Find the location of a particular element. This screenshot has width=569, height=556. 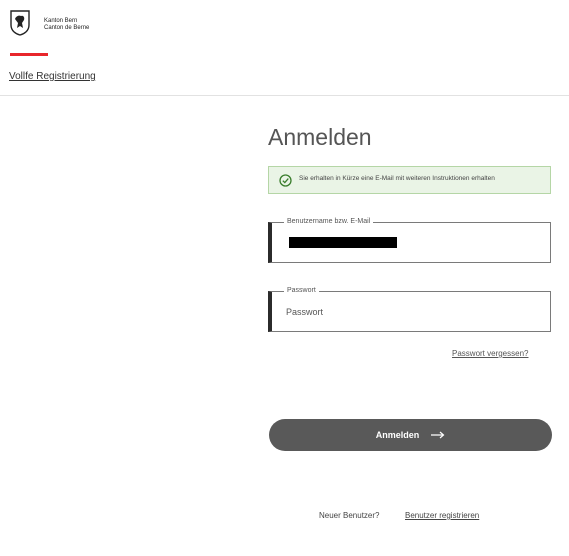

username-field-label: Benutzername bzw. E-Mail is located at coordinates (329, 222).